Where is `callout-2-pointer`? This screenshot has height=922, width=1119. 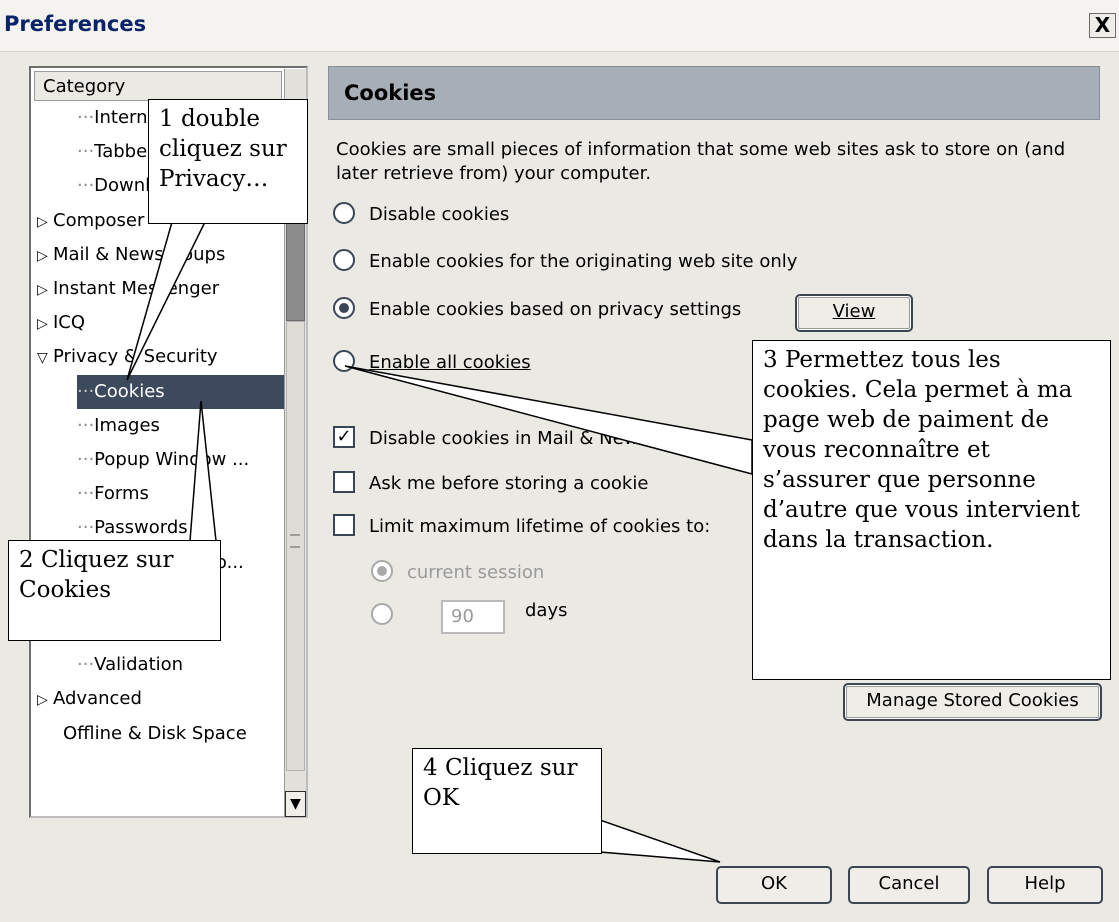 callout-2-pointer is located at coordinates (203, 471).